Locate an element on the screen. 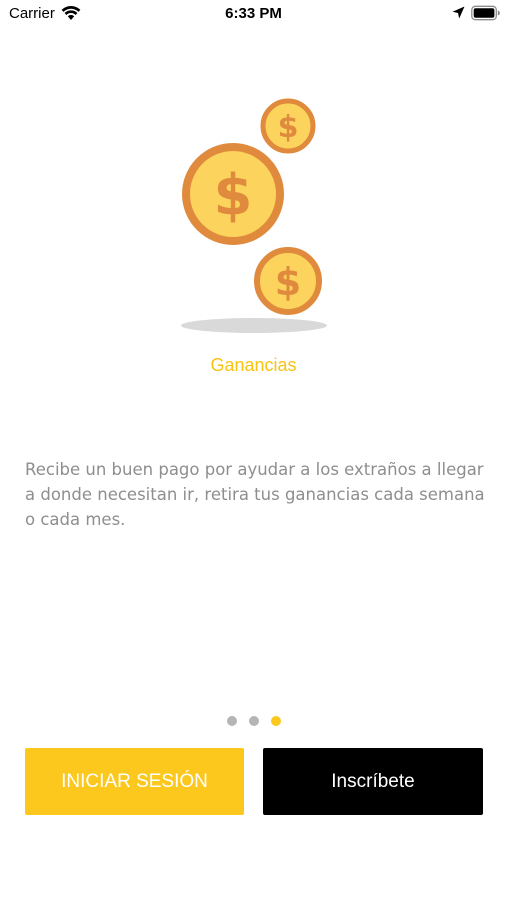 The height and width of the screenshot is (900, 507). coin-small-icon: $ is located at coordinates (288, 126).